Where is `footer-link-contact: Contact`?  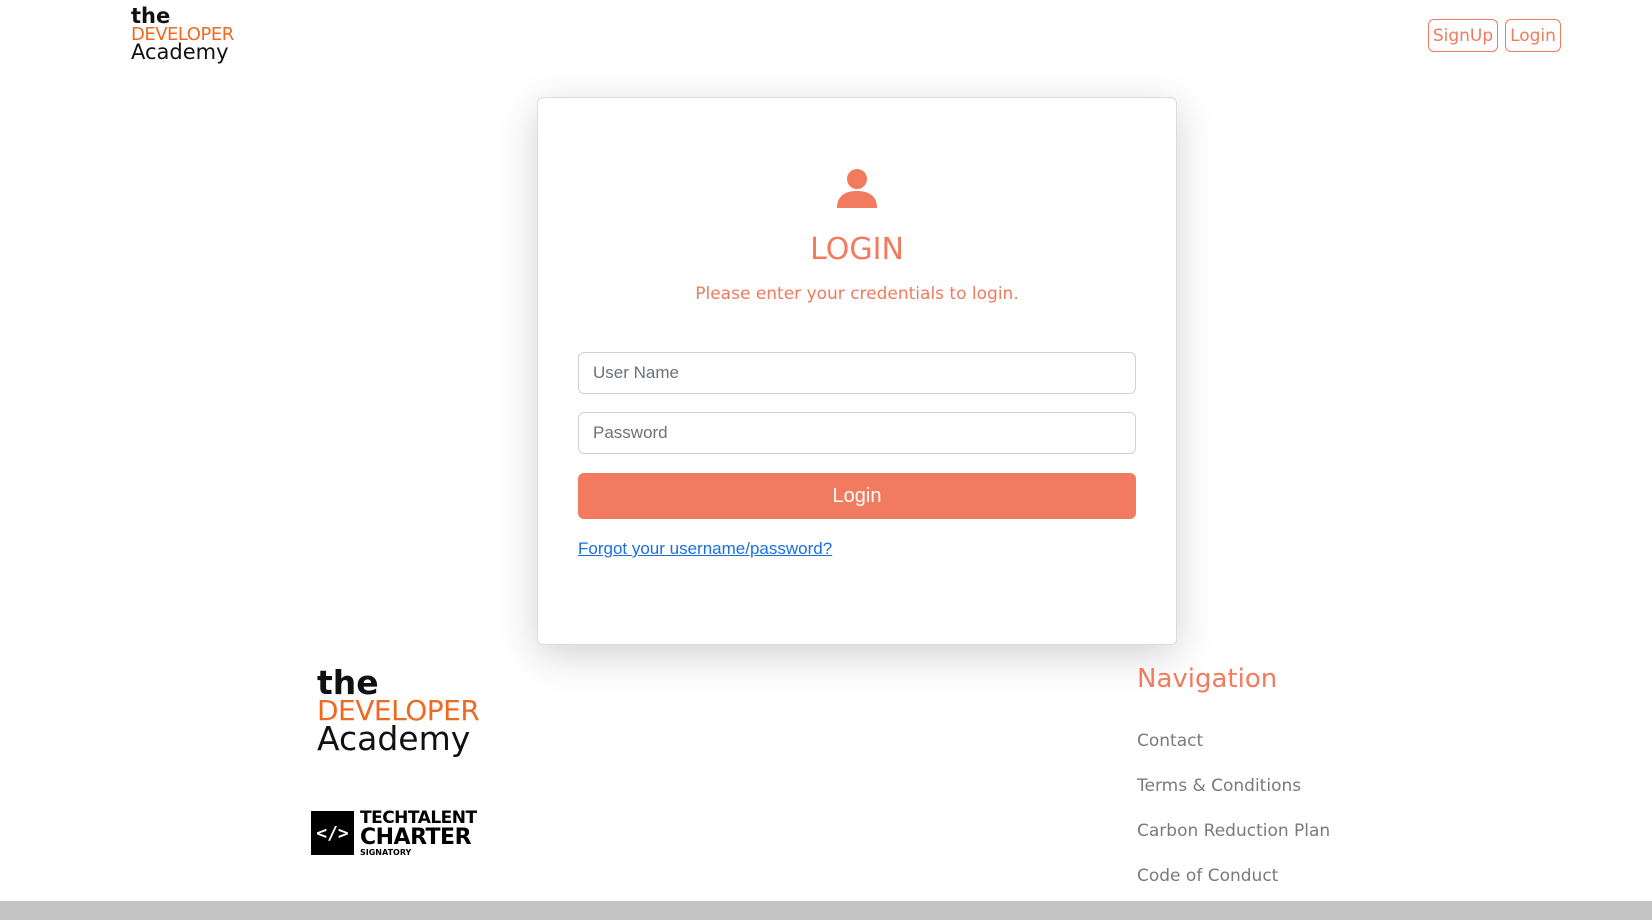
footer-link-contact: Contact is located at coordinates (1170, 741).